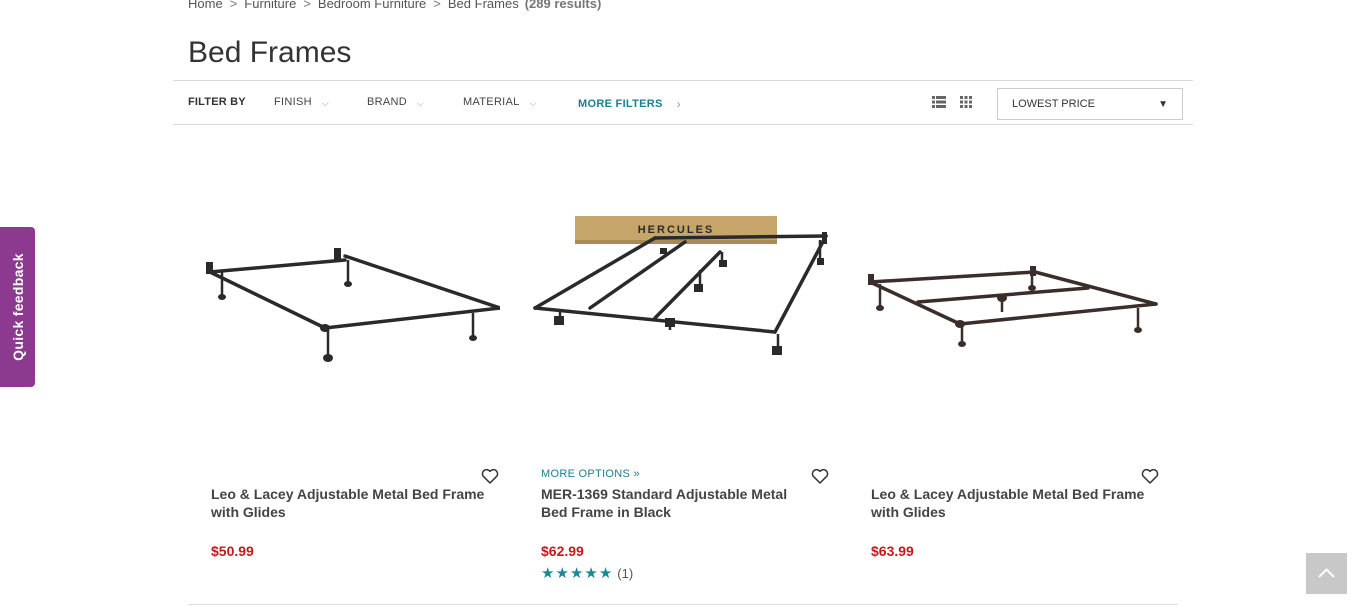 Image resolution: width=1366 pixels, height=613 pixels. I want to click on chevron-up-icon, so click(1326, 573).